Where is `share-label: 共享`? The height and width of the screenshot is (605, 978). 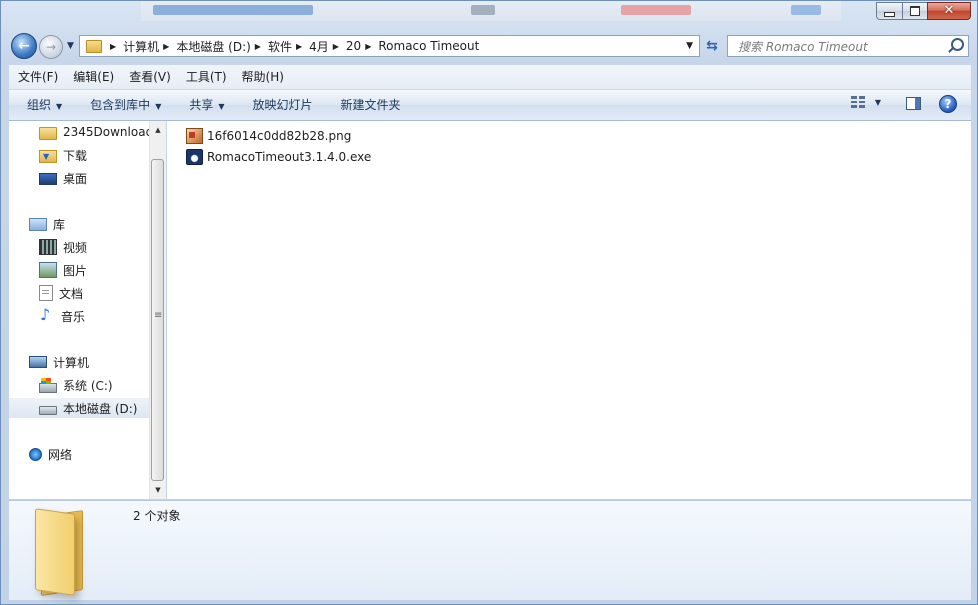 share-label: 共享 is located at coordinates (201, 105).